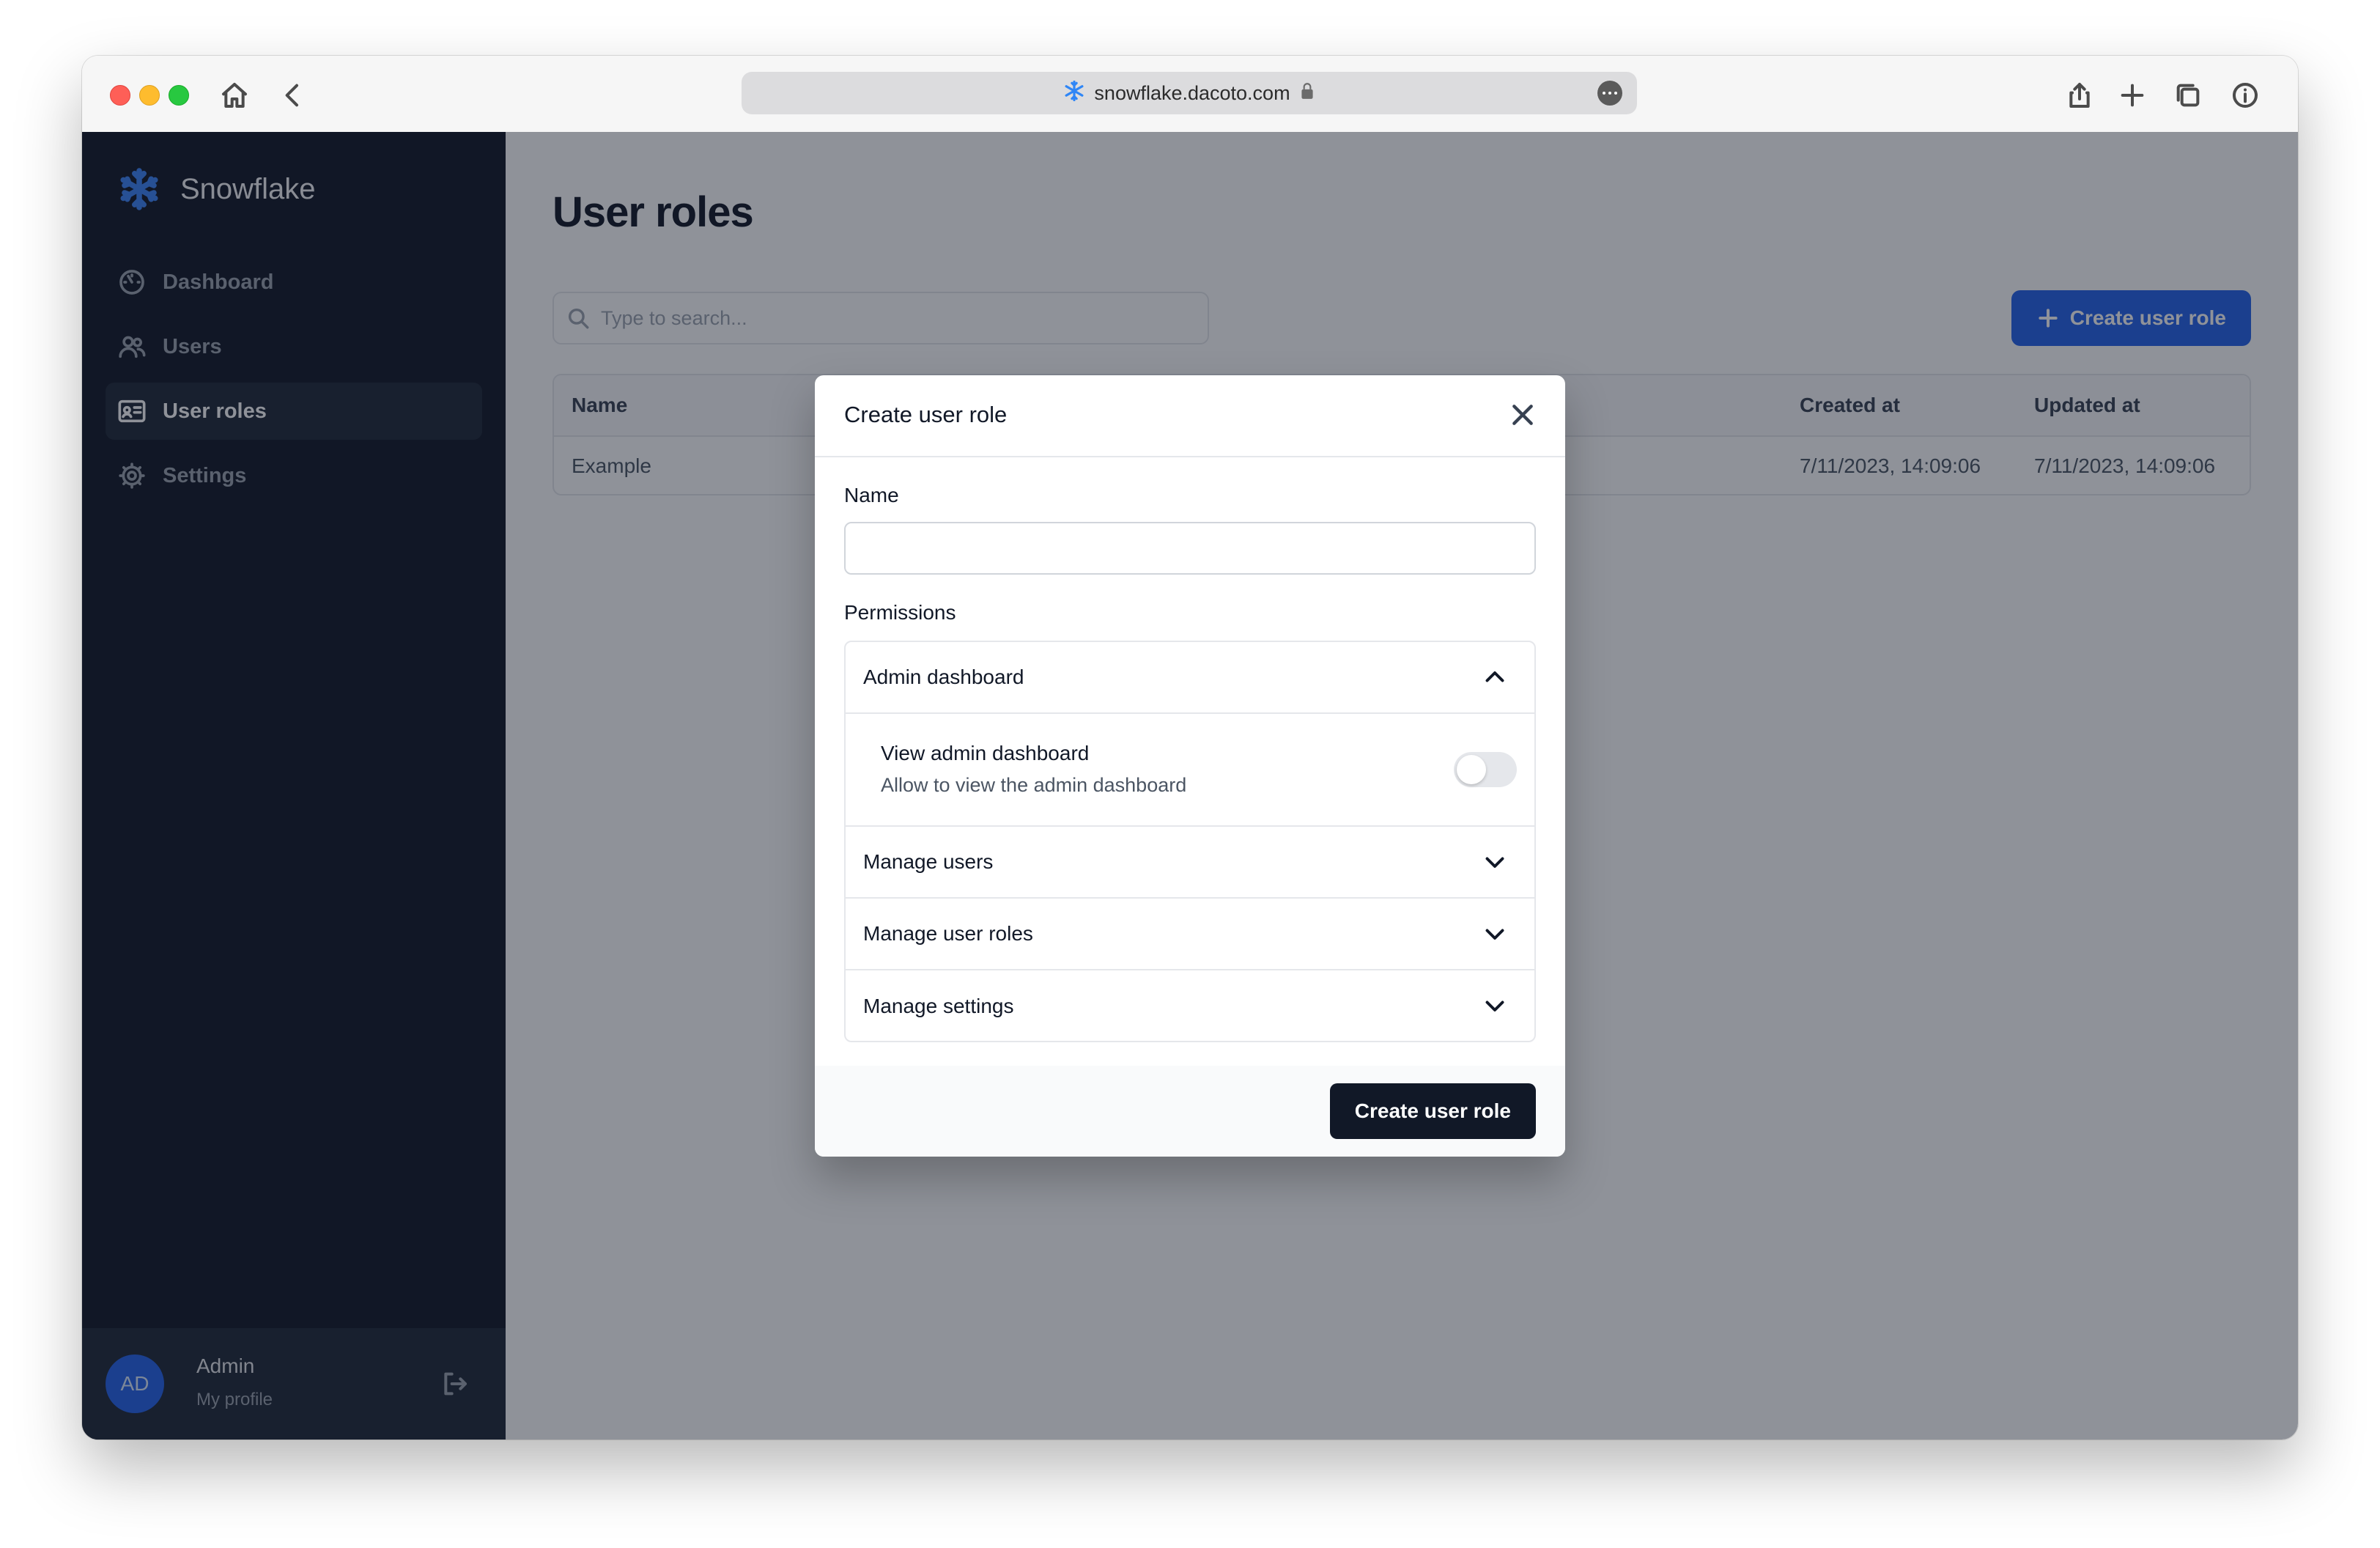 The height and width of the screenshot is (1548, 2380). What do you see at coordinates (948, 933) in the screenshot?
I see `permission-group-label: Manage user roles` at bounding box center [948, 933].